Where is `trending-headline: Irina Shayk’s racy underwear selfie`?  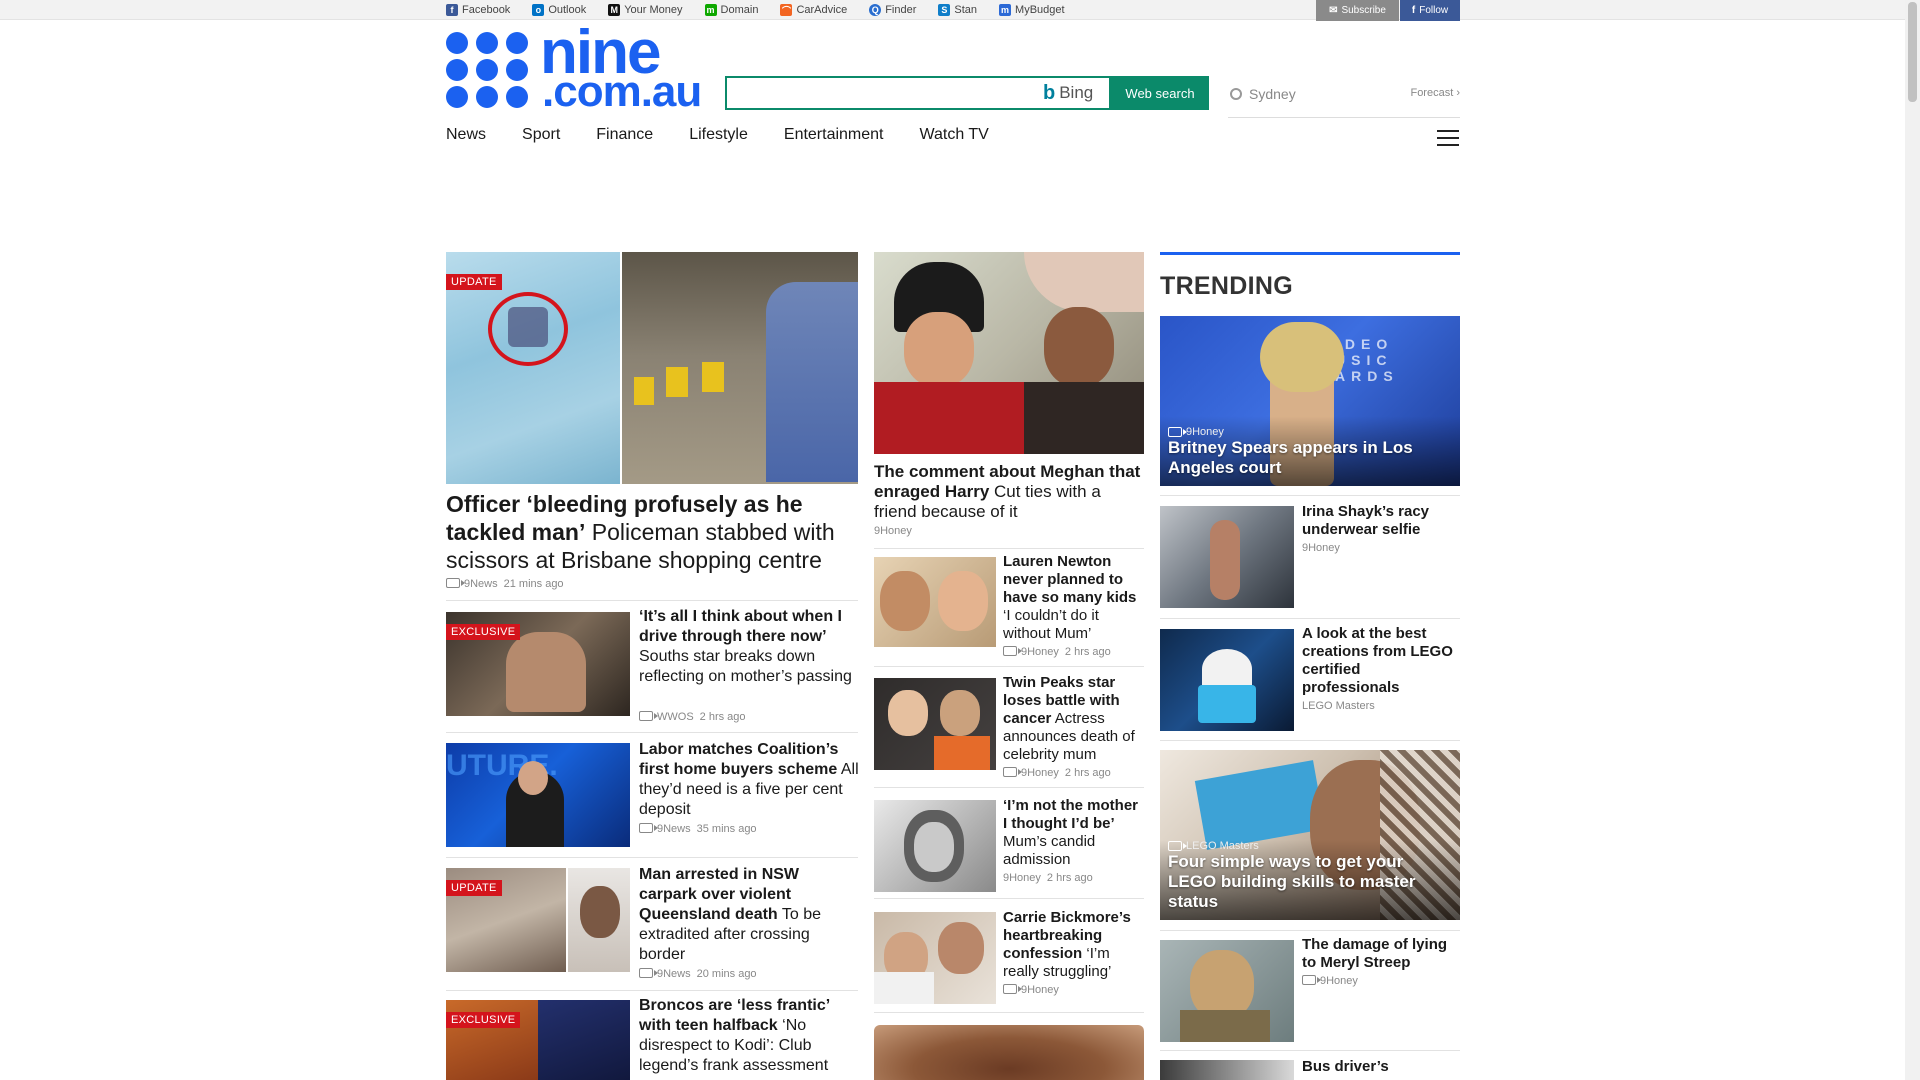 trending-headline: Irina Shayk’s racy underwear selfie is located at coordinates (1381, 521).